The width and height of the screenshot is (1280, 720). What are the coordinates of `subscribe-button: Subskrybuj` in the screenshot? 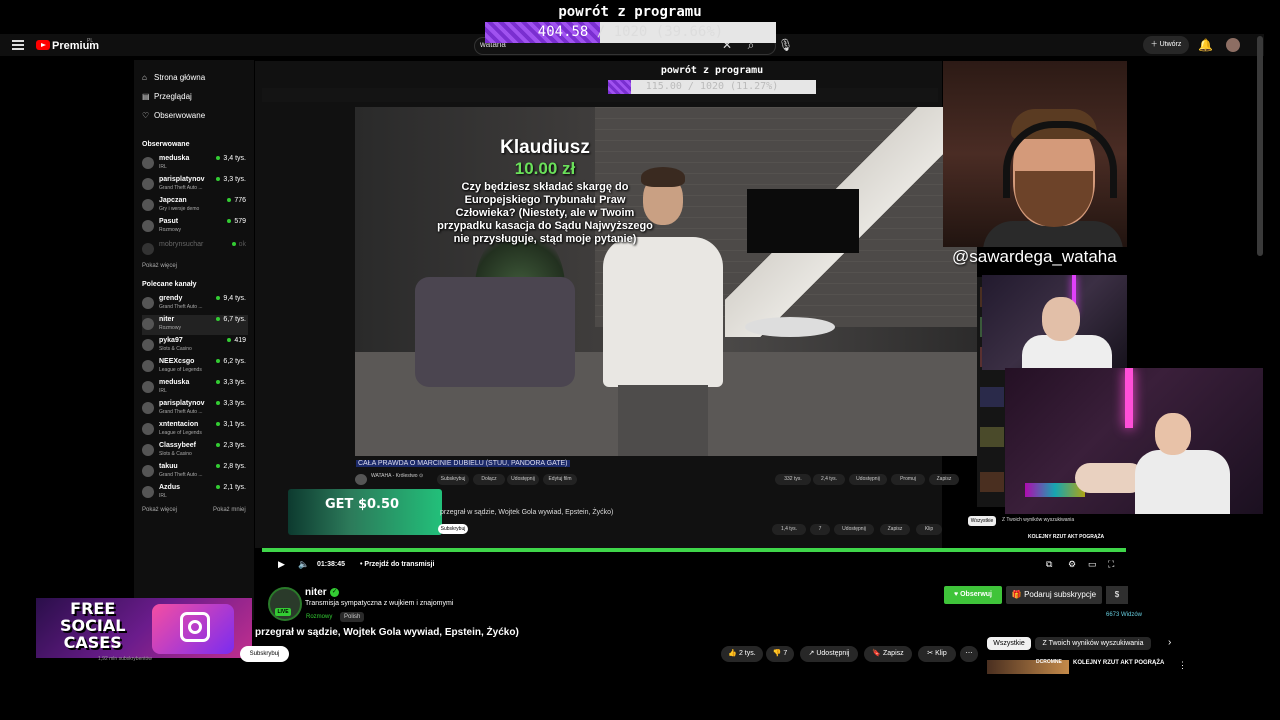 It's located at (264, 654).